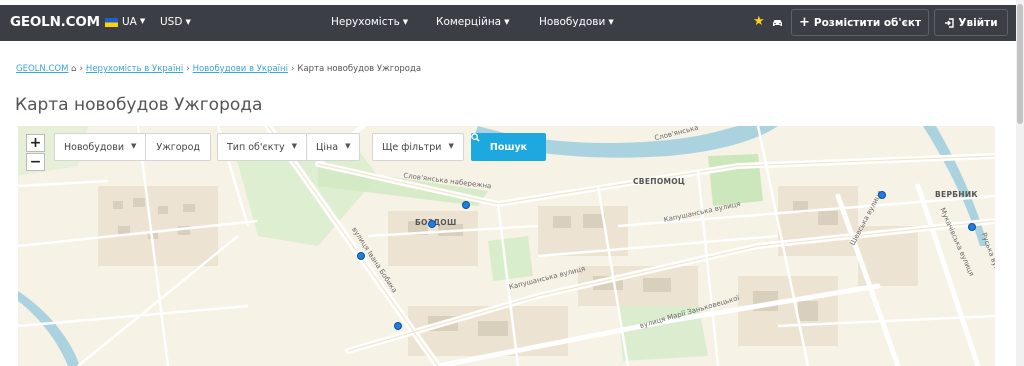 The width and height of the screenshot is (1024, 366). What do you see at coordinates (240, 69) in the screenshot?
I see `breadcrumb-new-buildings-link: Новобудови в Україні` at bounding box center [240, 69].